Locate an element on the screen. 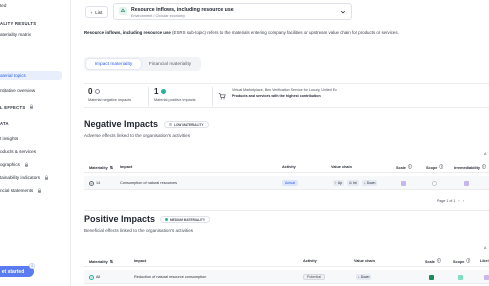  sidebar-item-label: oducts & services is located at coordinates (18, 151).